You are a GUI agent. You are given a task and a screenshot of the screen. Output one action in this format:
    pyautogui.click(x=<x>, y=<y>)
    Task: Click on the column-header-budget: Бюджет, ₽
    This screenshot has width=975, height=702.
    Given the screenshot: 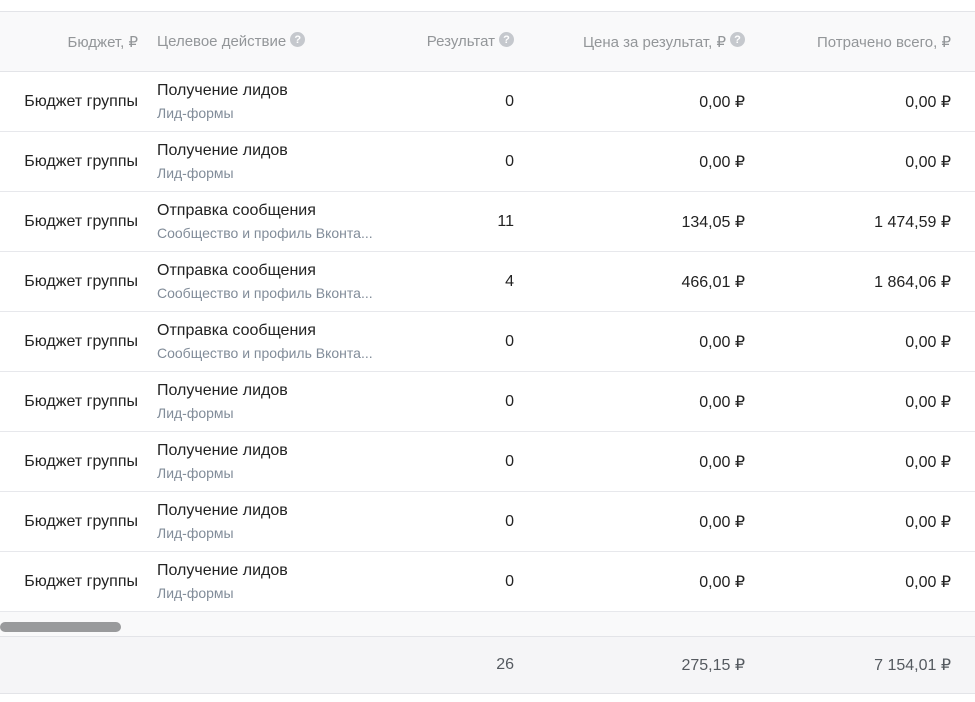 What is the action you would take?
    pyautogui.click(x=73, y=41)
    